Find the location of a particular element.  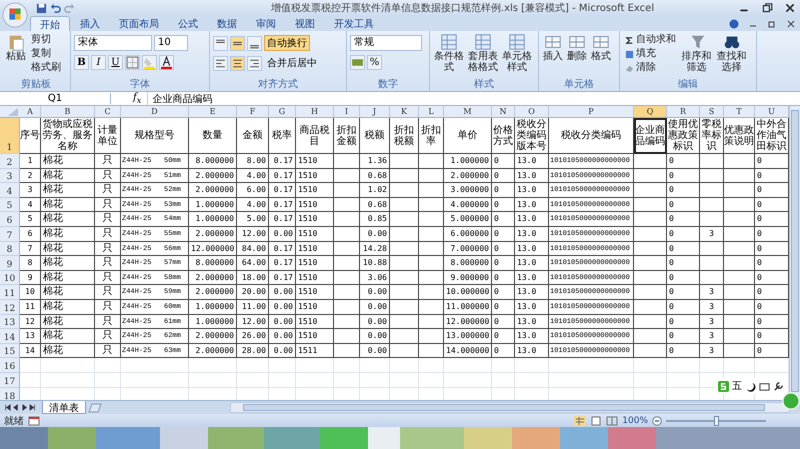

column-header: N is located at coordinates (503, 111).